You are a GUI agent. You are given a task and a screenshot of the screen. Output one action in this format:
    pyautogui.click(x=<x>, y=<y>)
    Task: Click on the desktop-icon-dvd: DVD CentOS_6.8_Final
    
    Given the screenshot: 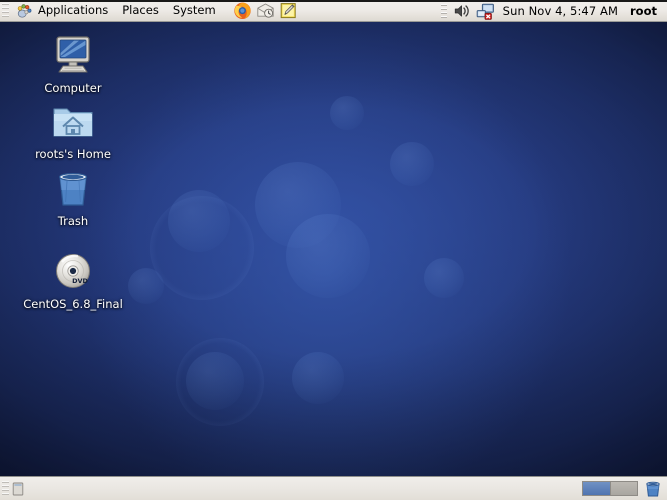 What is the action you would take?
    pyautogui.click(x=73, y=278)
    